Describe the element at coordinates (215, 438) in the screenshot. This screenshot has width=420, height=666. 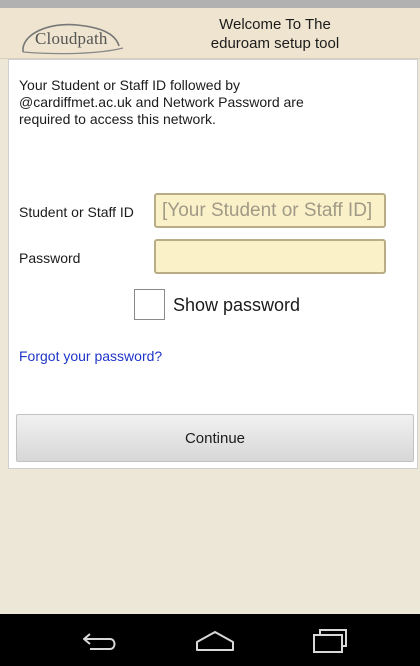
I see `continue-button: Continue` at that location.